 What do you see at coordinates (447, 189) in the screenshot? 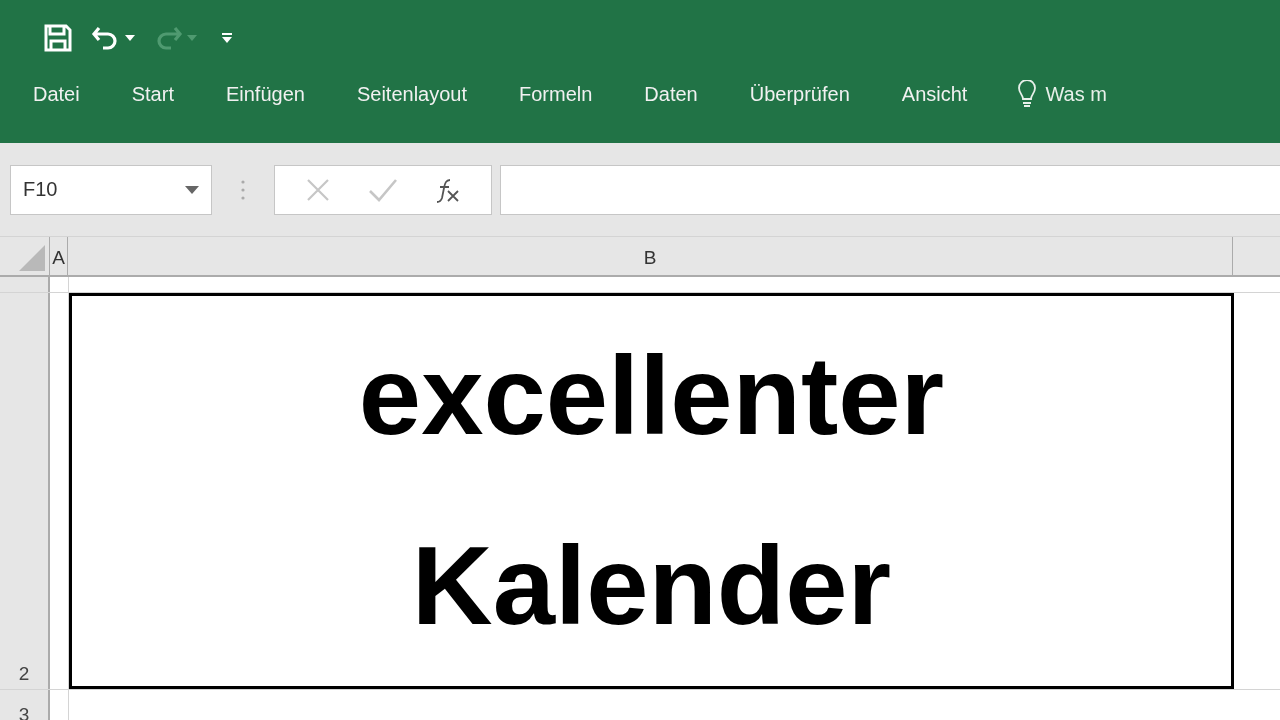
I see `function-icon` at bounding box center [447, 189].